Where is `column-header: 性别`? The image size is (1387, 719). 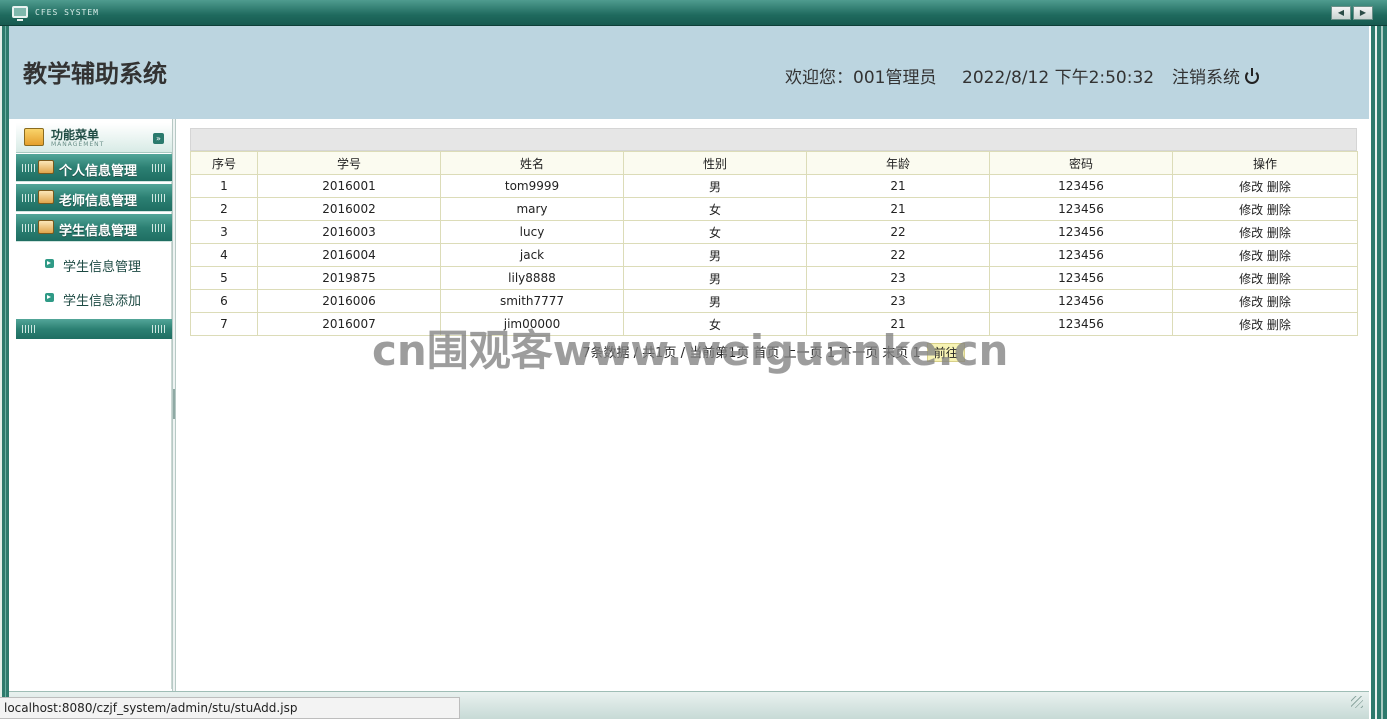 column-header: 性别 is located at coordinates (715, 163).